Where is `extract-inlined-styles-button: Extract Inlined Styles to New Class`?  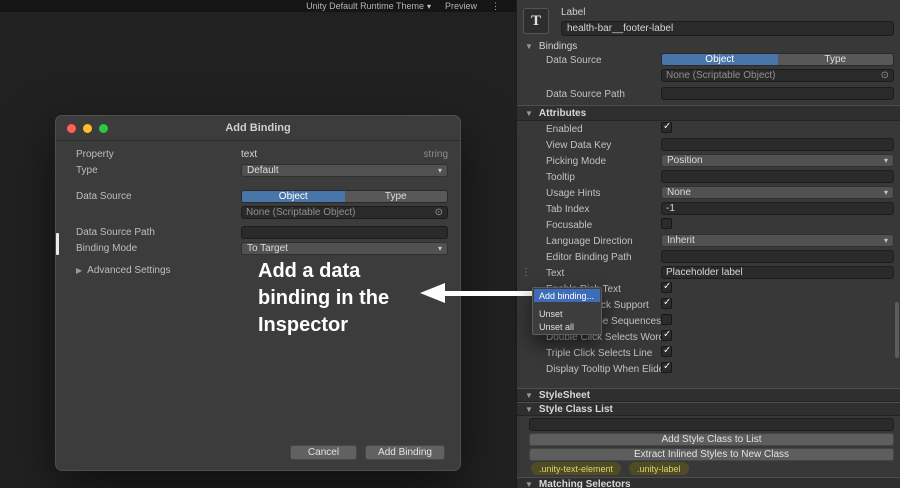 extract-inlined-styles-button: Extract Inlined Styles to New Class is located at coordinates (711, 454).